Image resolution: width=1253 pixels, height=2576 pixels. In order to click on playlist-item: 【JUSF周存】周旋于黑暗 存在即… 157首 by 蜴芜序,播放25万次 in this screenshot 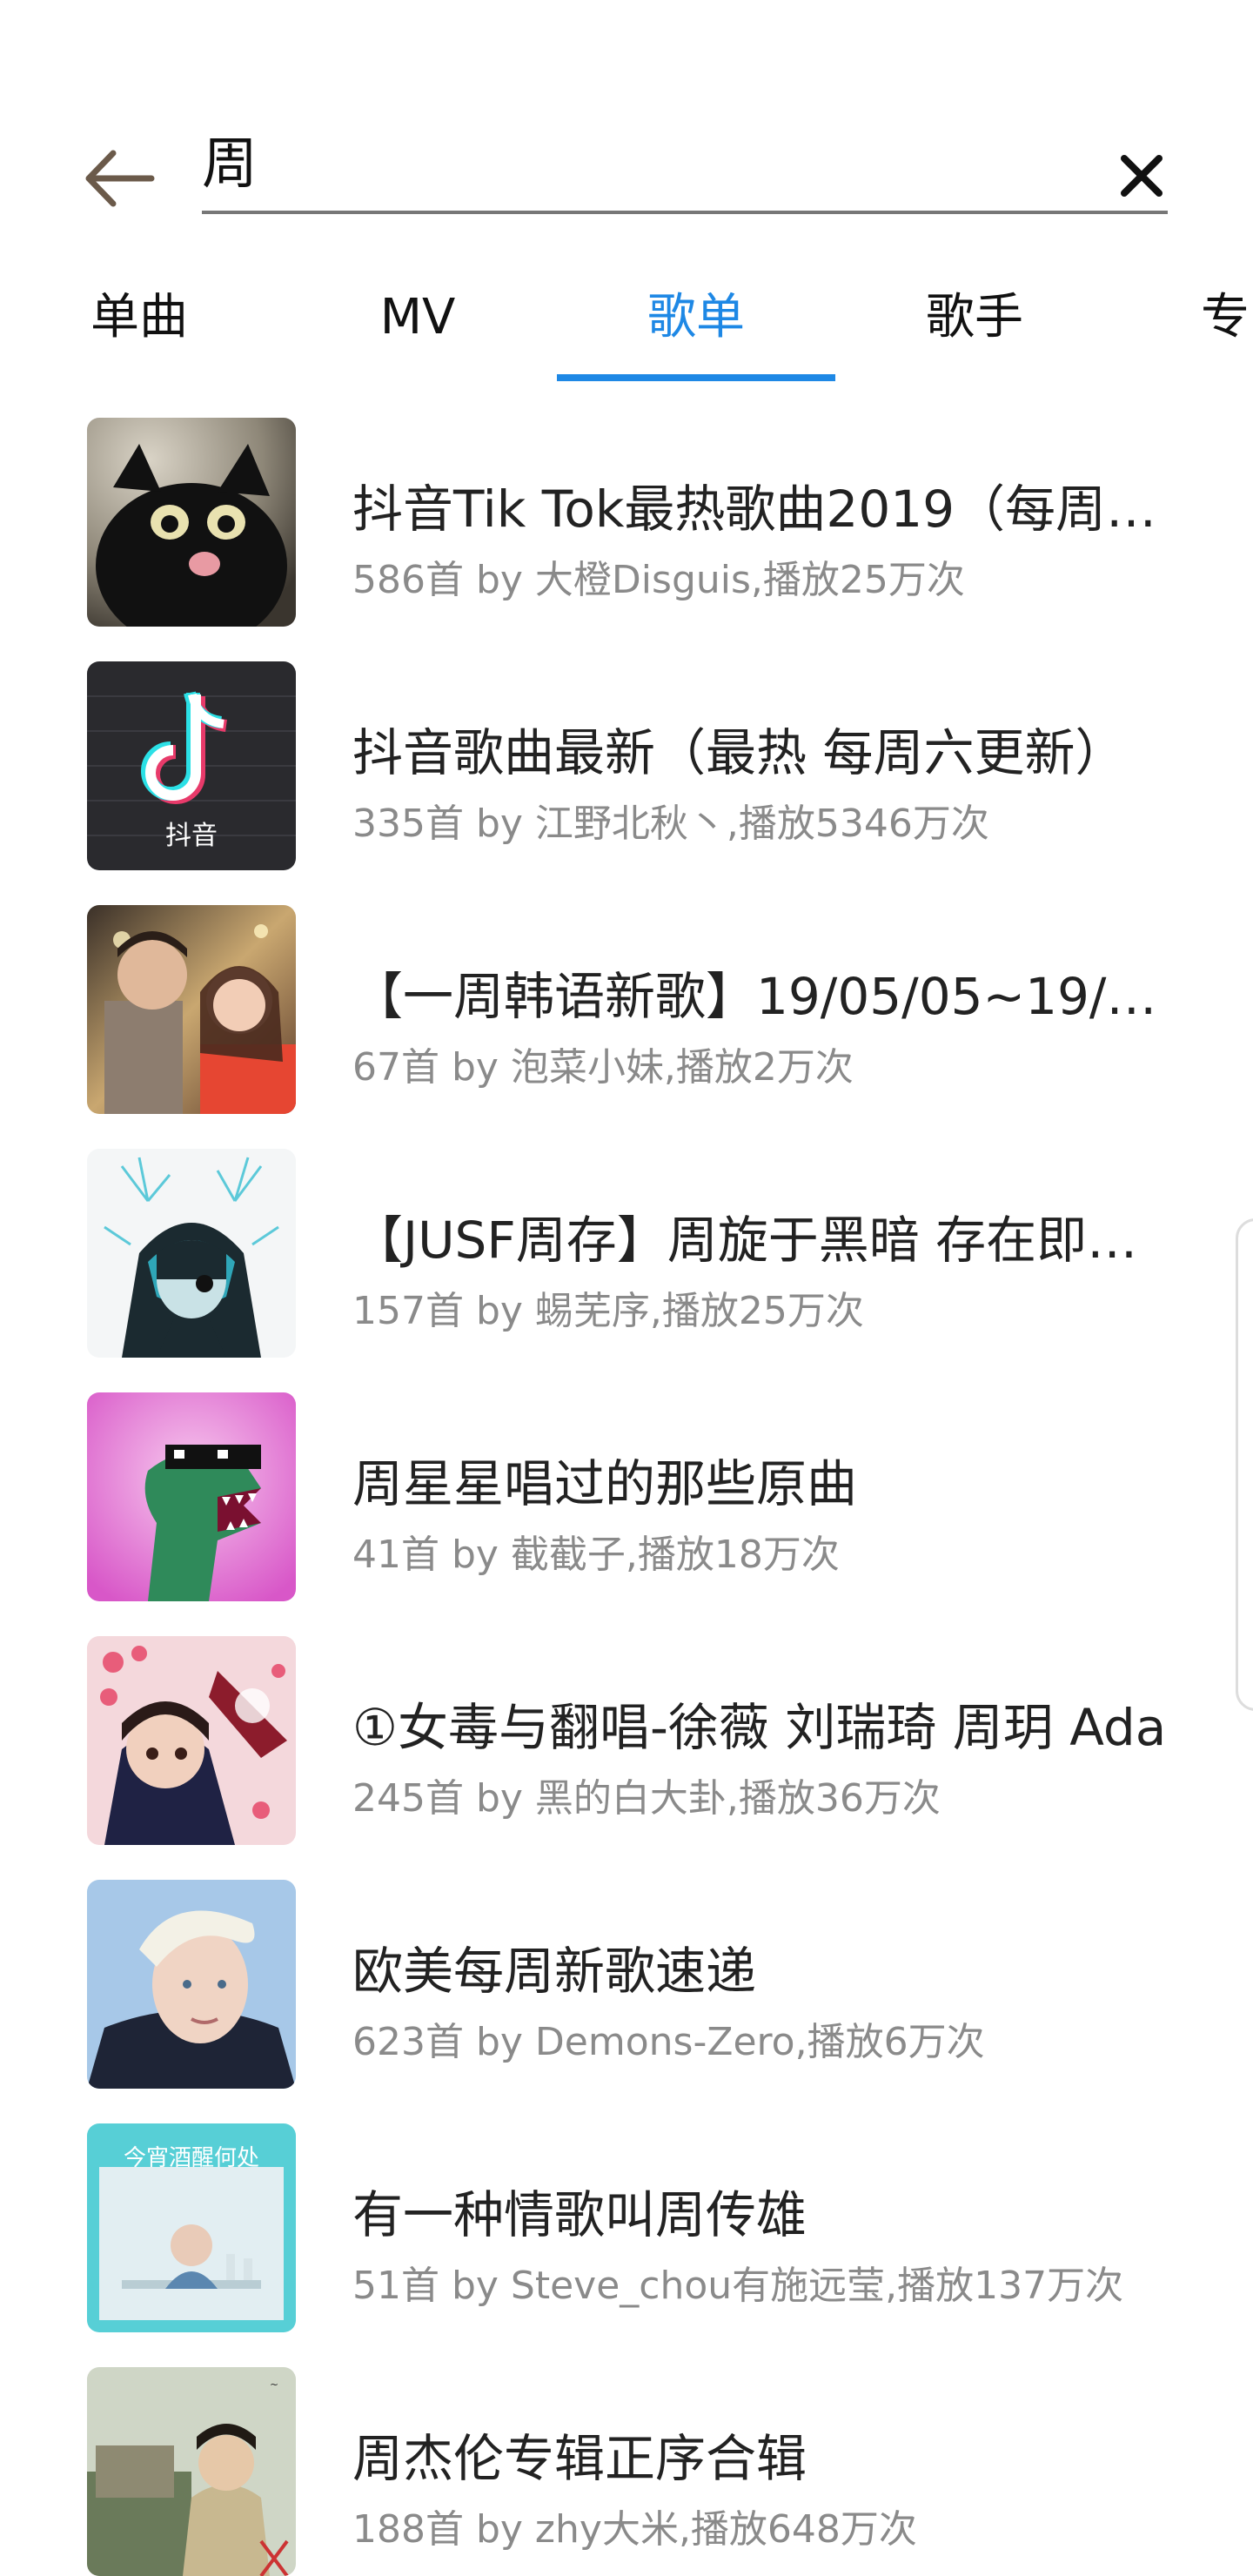, I will do `click(626, 1271)`.